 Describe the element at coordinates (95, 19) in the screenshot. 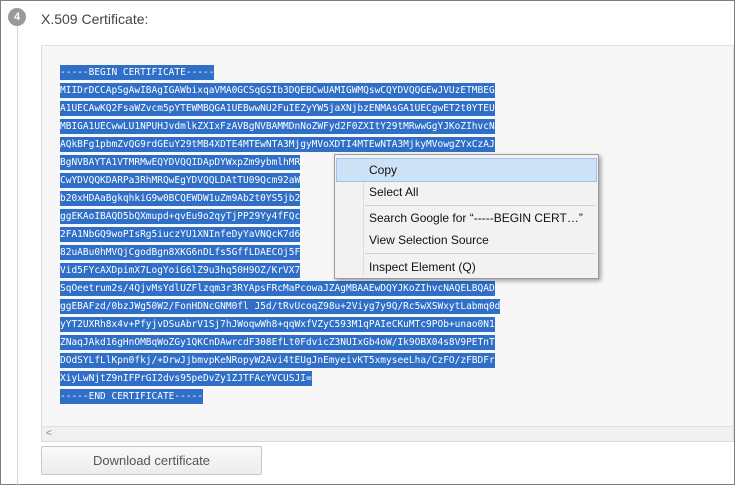

I see `section-title: X.509 Certificate:` at that location.